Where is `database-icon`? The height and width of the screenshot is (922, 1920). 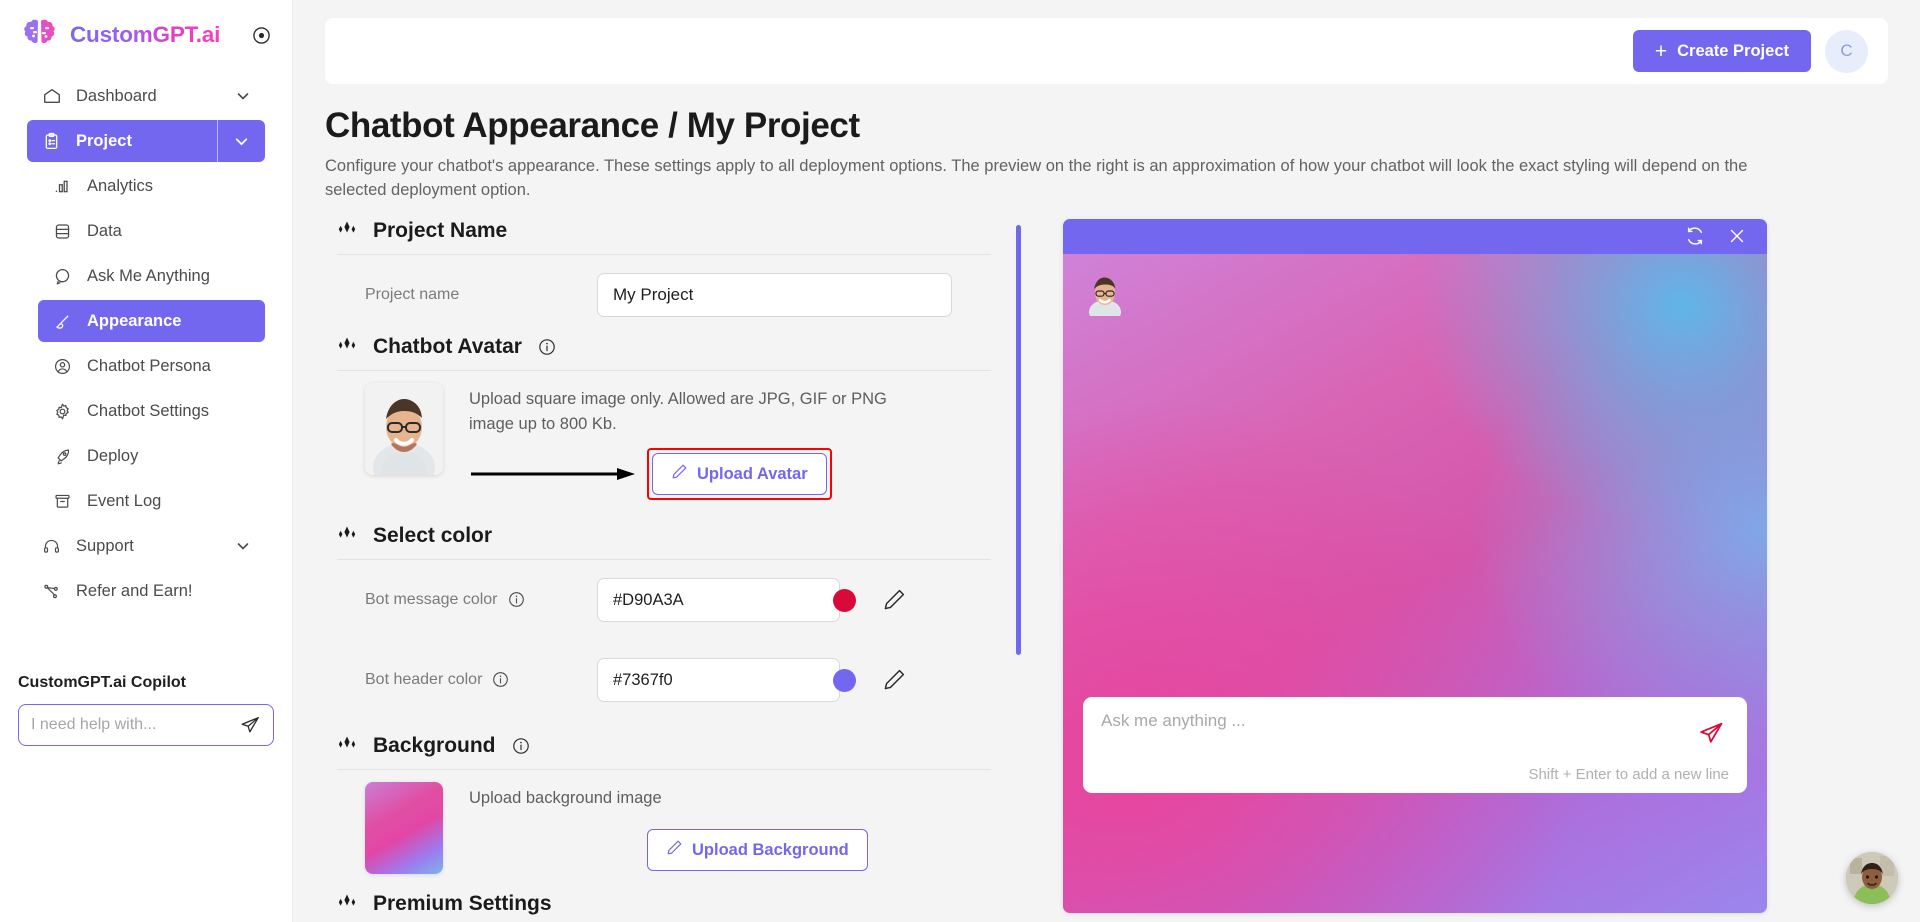
database-icon is located at coordinates (62, 231).